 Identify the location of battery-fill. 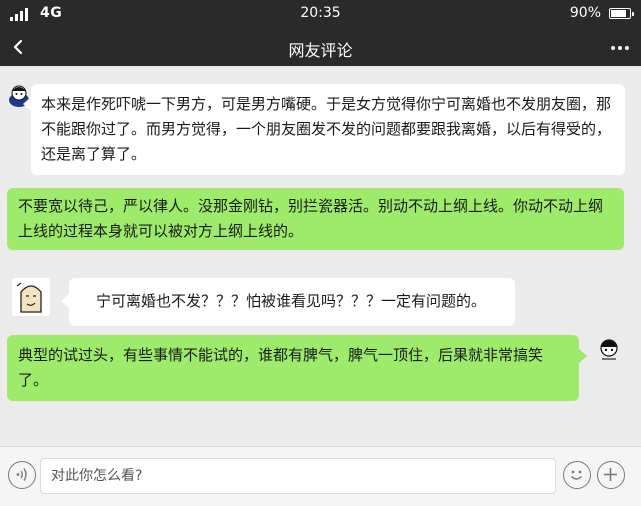
(619, 13).